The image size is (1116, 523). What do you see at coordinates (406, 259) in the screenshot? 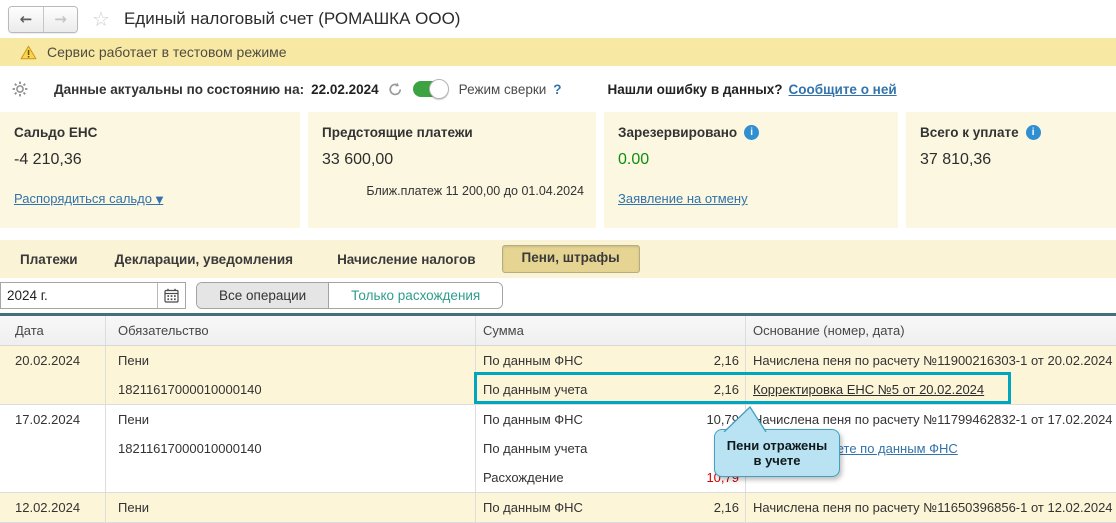
I see `tab-tax-accrual: Начисление налогов` at bounding box center [406, 259].